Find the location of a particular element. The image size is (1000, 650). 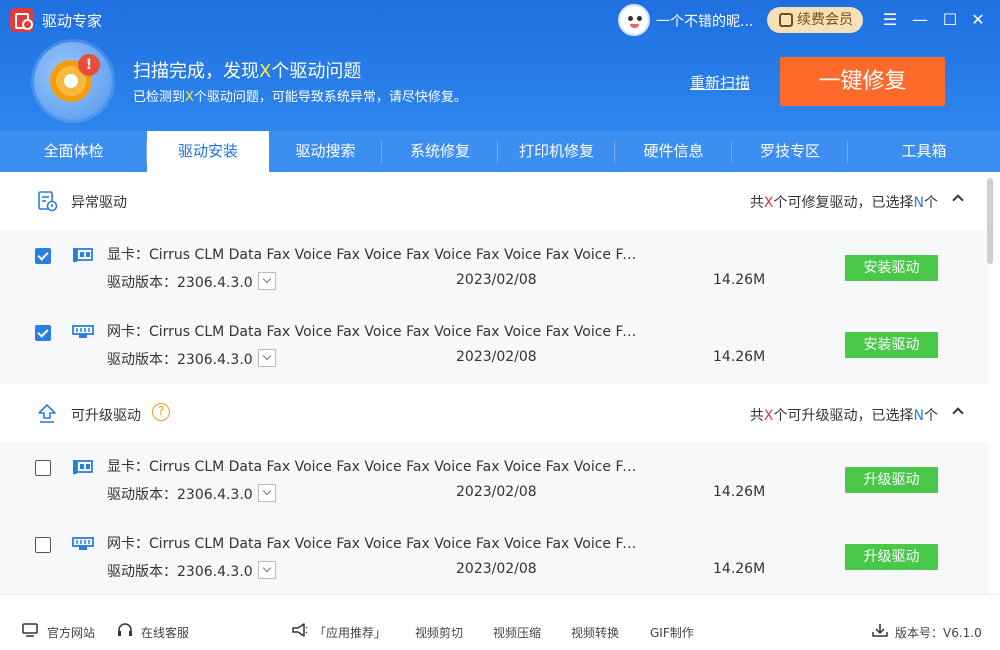

main-tabs: 全面体检 驱动安装 驱动搜索 系统修复 打印机修复 硬件信息 罗技专区 工具箱 is located at coordinates (500, 151).